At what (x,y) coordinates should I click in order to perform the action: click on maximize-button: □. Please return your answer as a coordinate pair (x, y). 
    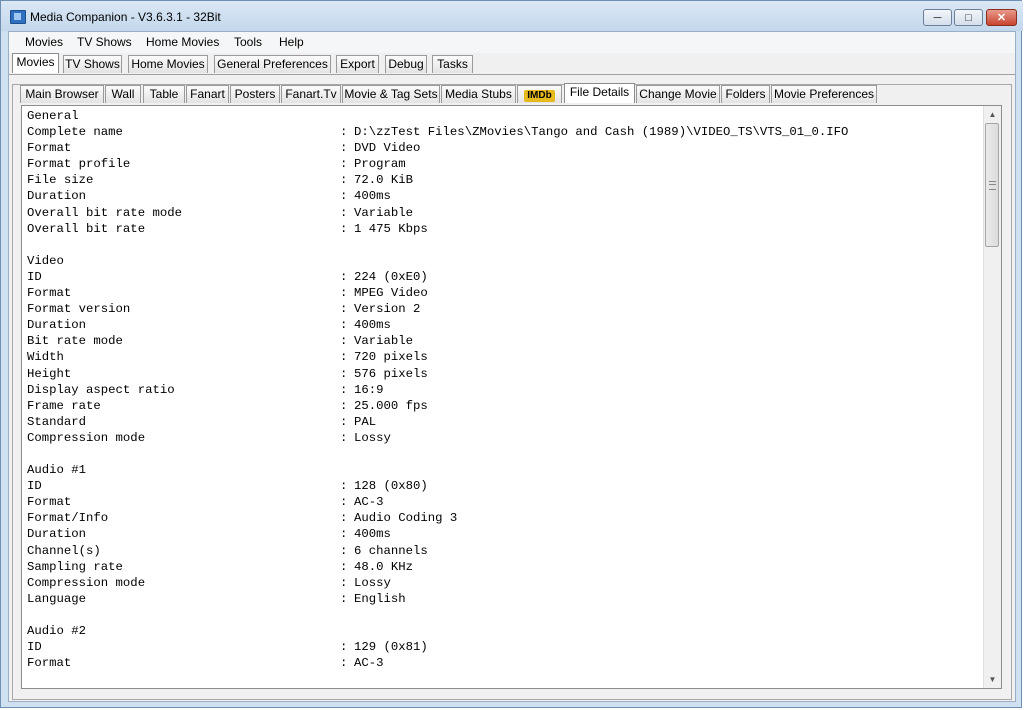
    Looking at the image, I should click on (968, 17).